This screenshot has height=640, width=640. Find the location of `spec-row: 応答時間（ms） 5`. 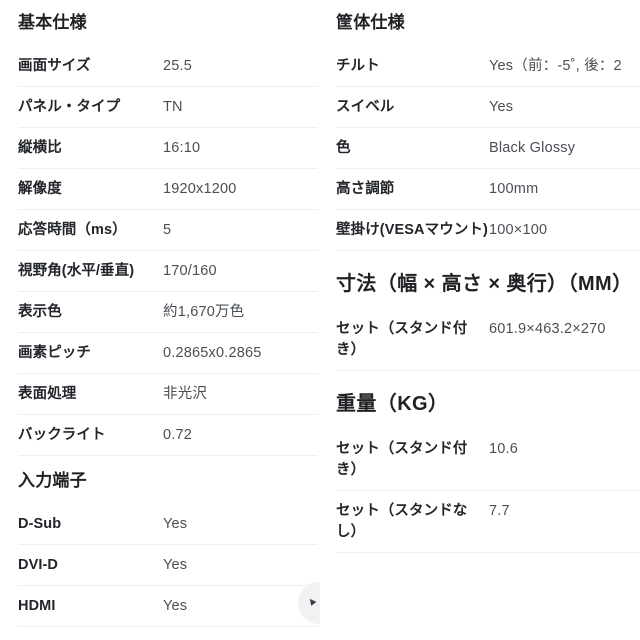

spec-row: 応答時間（ms） 5 is located at coordinates (168, 231).